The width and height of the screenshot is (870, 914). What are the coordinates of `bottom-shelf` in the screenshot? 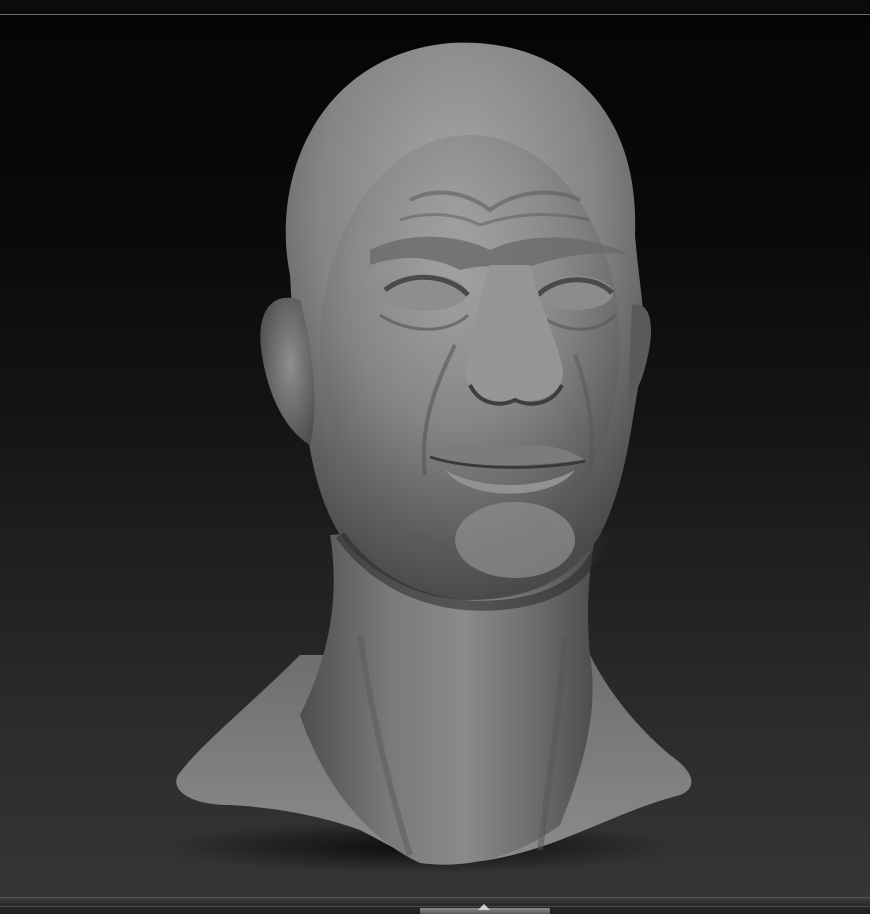 It's located at (435, 905).